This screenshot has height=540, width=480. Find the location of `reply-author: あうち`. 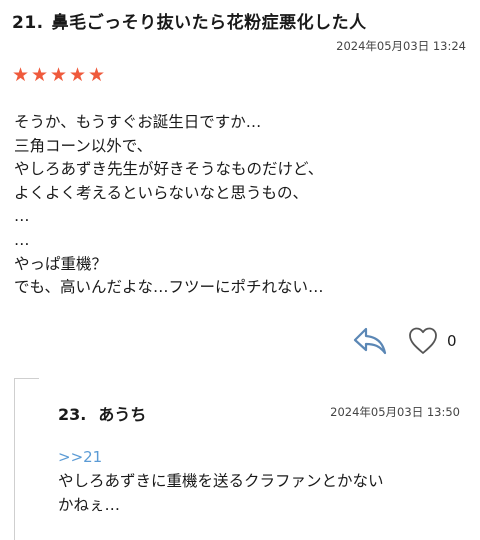

reply-author: あうち is located at coordinates (122, 414).